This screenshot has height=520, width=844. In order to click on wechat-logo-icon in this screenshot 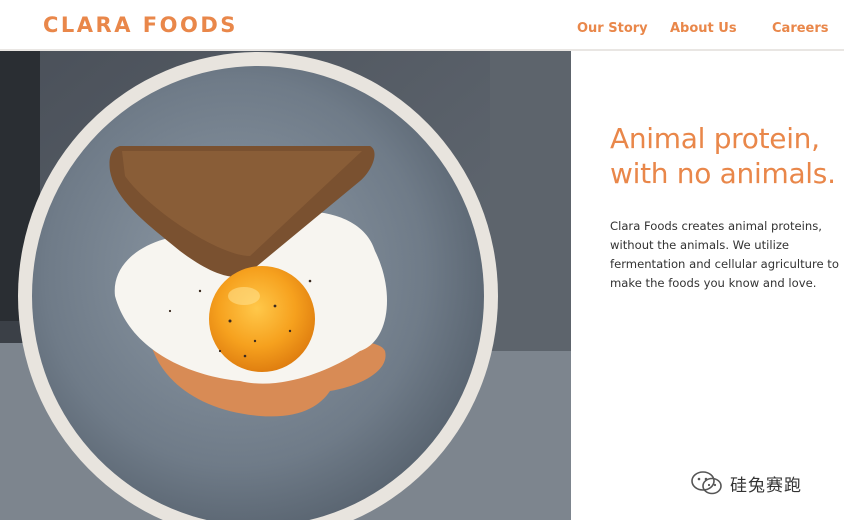, I will do `click(706, 483)`.